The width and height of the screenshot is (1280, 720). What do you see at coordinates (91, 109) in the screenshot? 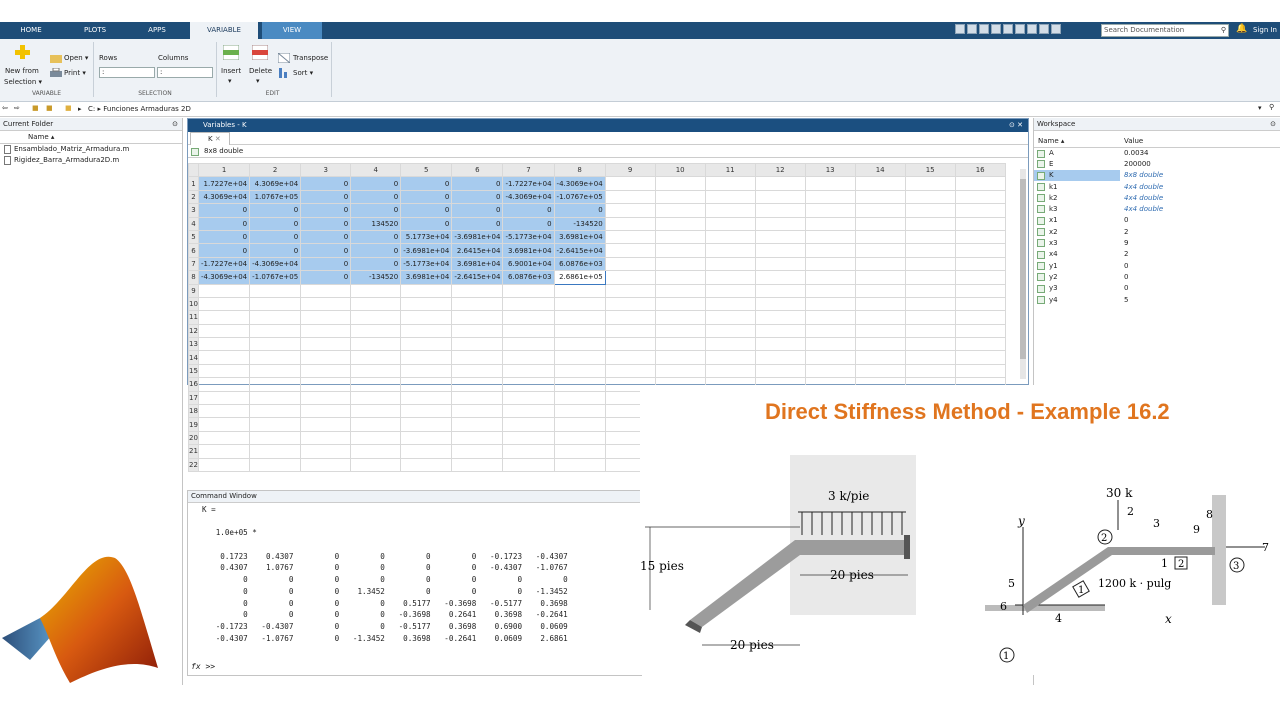
I see `breadcrumb-drive: C:` at bounding box center [91, 109].